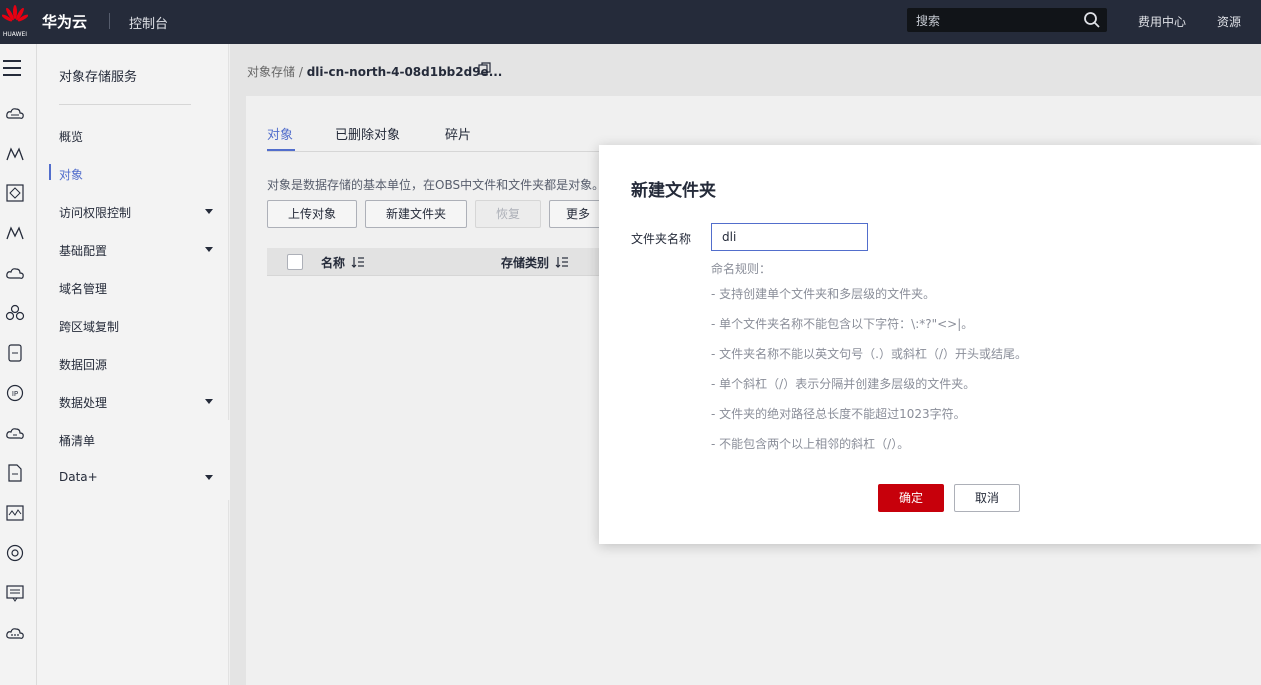 This screenshot has width=1261, height=685. What do you see at coordinates (98, 77) in the screenshot?
I see `sidebar-title: 对象存储服务` at bounding box center [98, 77].